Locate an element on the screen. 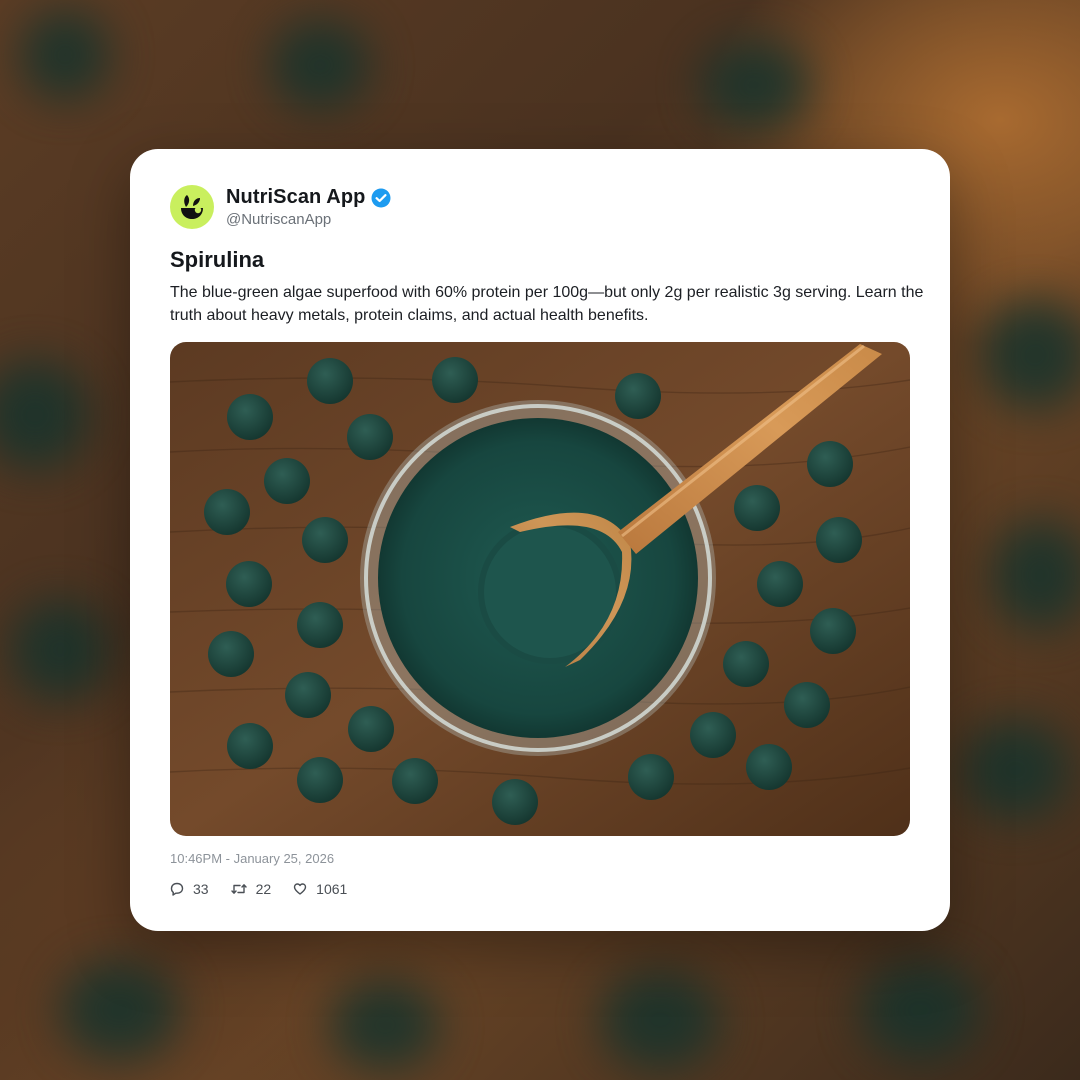 This screenshot has height=1080, width=1080. leaf-logo-icon is located at coordinates (192, 207).